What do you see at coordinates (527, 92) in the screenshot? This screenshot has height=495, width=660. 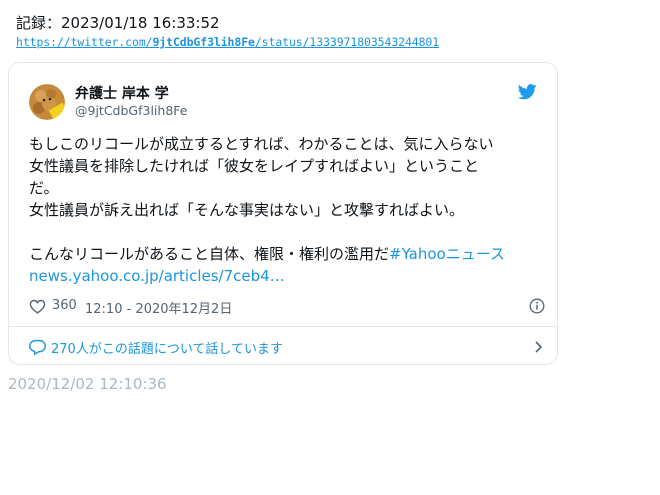 I see `twitter-bird-icon` at bounding box center [527, 92].